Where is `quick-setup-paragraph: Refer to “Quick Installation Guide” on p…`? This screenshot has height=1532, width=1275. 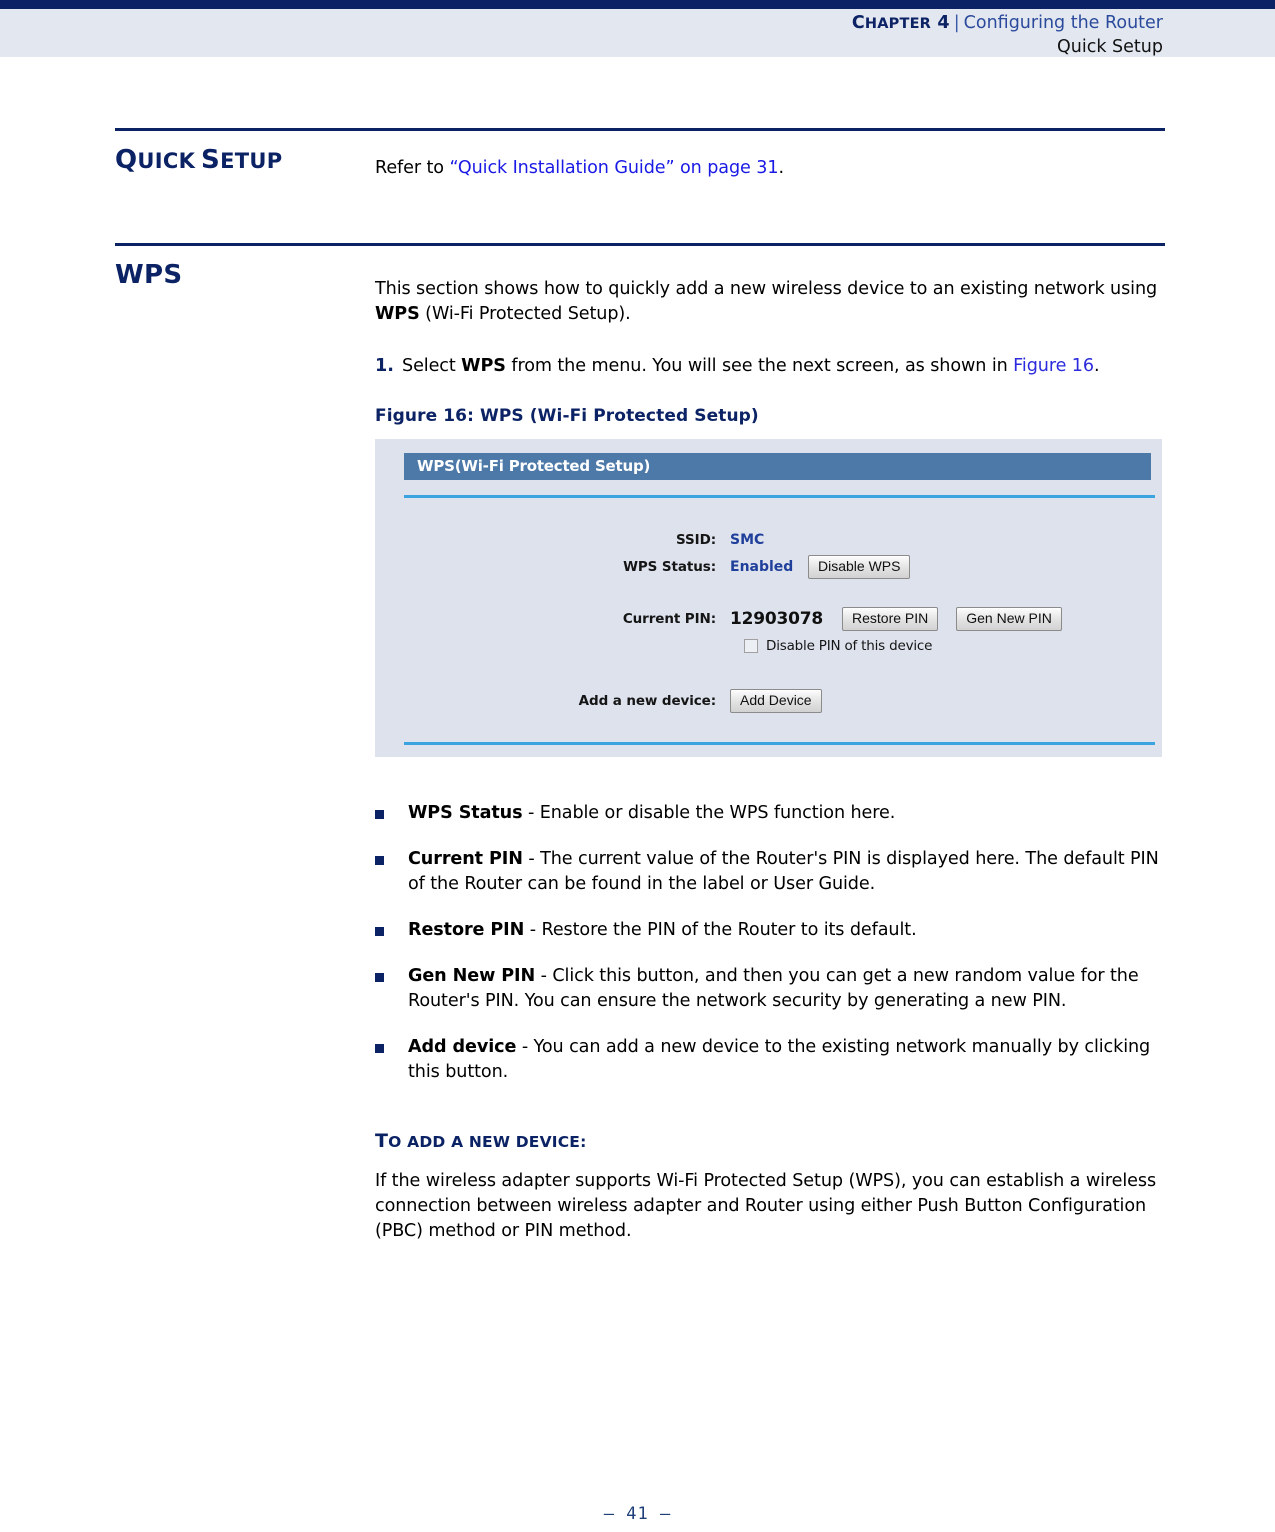
quick-setup-paragraph: Refer to “Quick Installation Guide” on p… is located at coordinates (770, 168).